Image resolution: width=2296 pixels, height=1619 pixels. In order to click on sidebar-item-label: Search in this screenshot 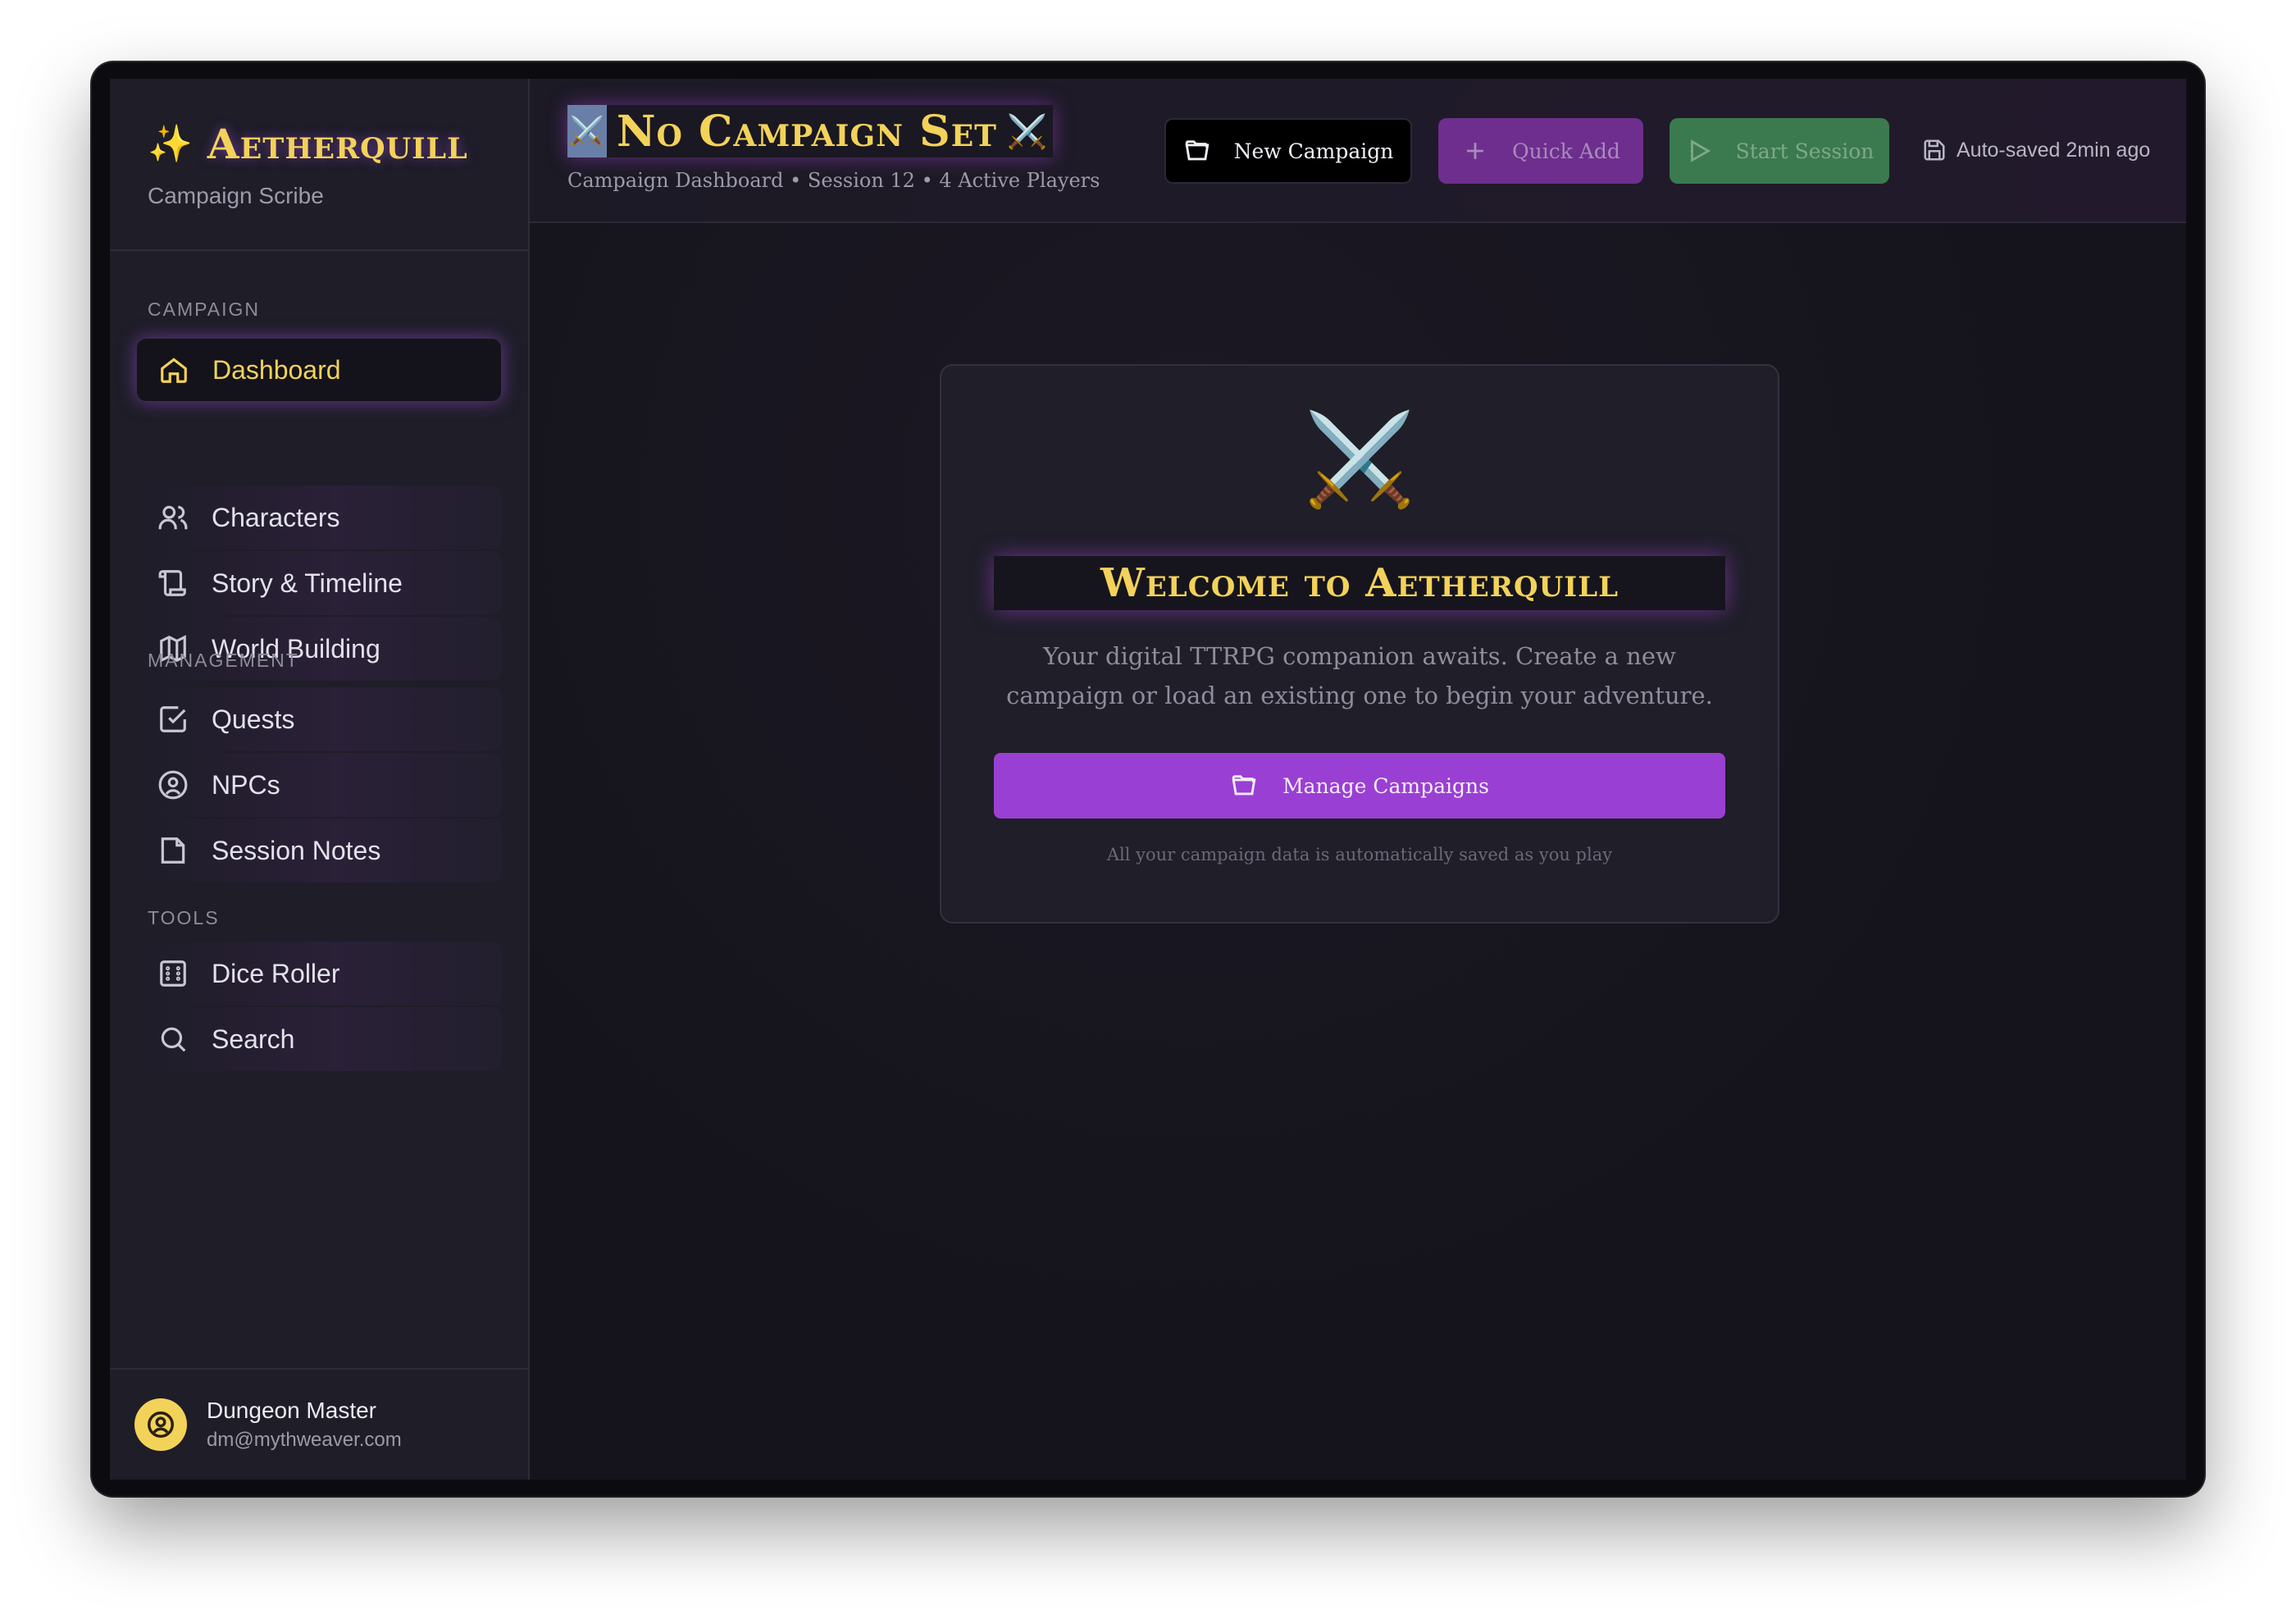, I will do `click(253, 1039)`.